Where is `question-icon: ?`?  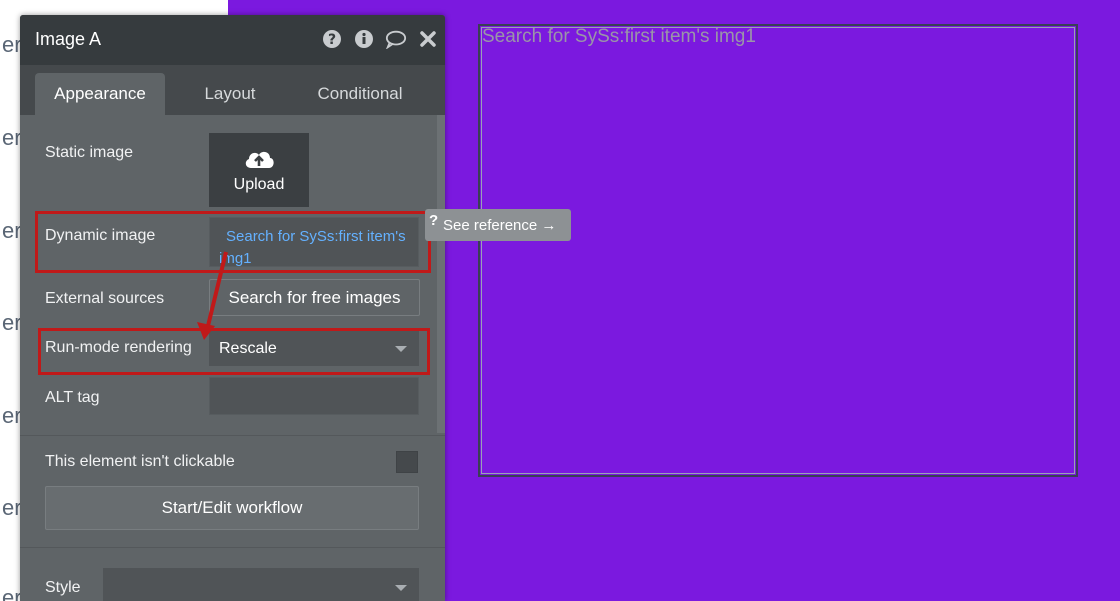 question-icon: ? is located at coordinates (434, 220).